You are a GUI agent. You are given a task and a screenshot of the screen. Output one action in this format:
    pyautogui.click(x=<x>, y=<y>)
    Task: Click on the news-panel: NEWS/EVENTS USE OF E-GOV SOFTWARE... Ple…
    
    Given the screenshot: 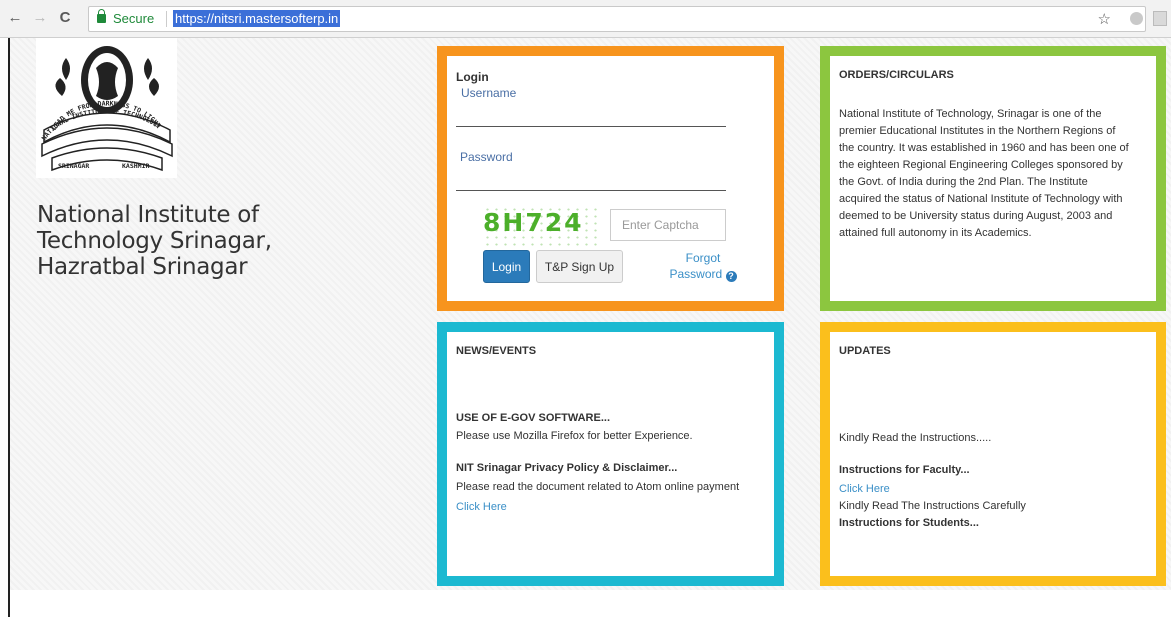 What is the action you would take?
    pyautogui.click(x=610, y=454)
    